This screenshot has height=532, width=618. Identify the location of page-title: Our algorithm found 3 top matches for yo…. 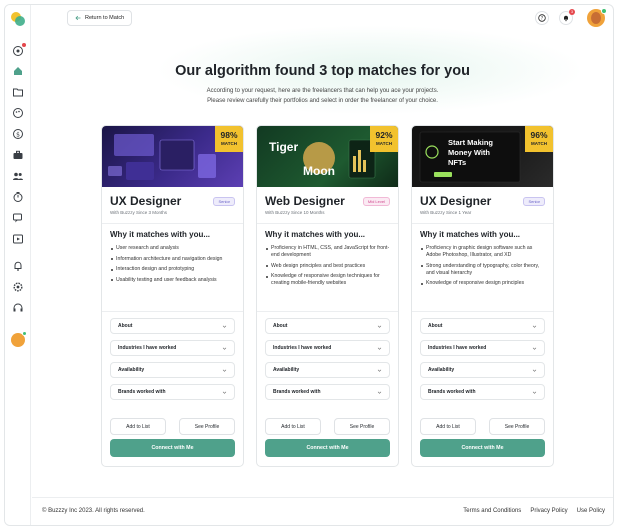
(322, 71).